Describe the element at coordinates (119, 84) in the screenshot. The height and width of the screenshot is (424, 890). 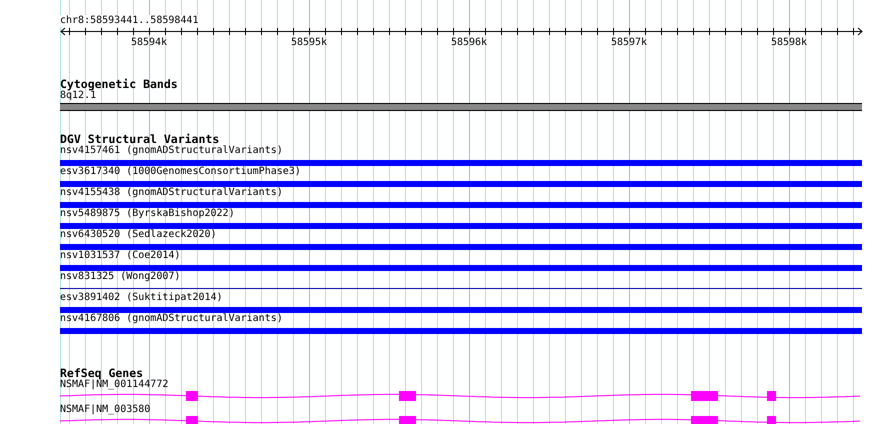
I see `track-title: Cytogenetic Bands` at that location.